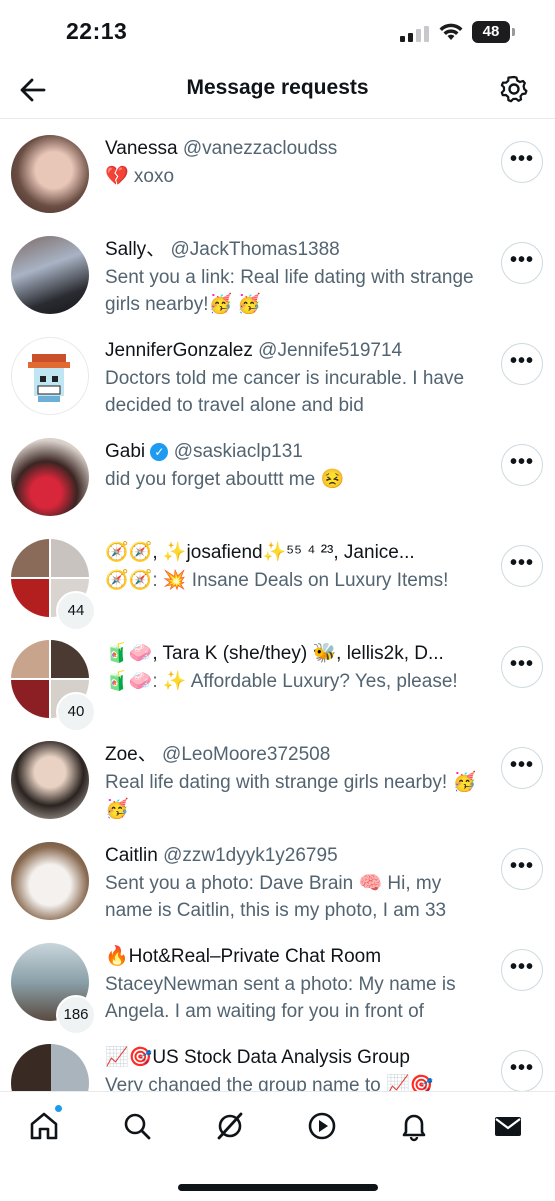 This screenshot has height=1201, width=555. Describe the element at coordinates (131, 754) in the screenshot. I see `sender-name: Zoe、` at that location.